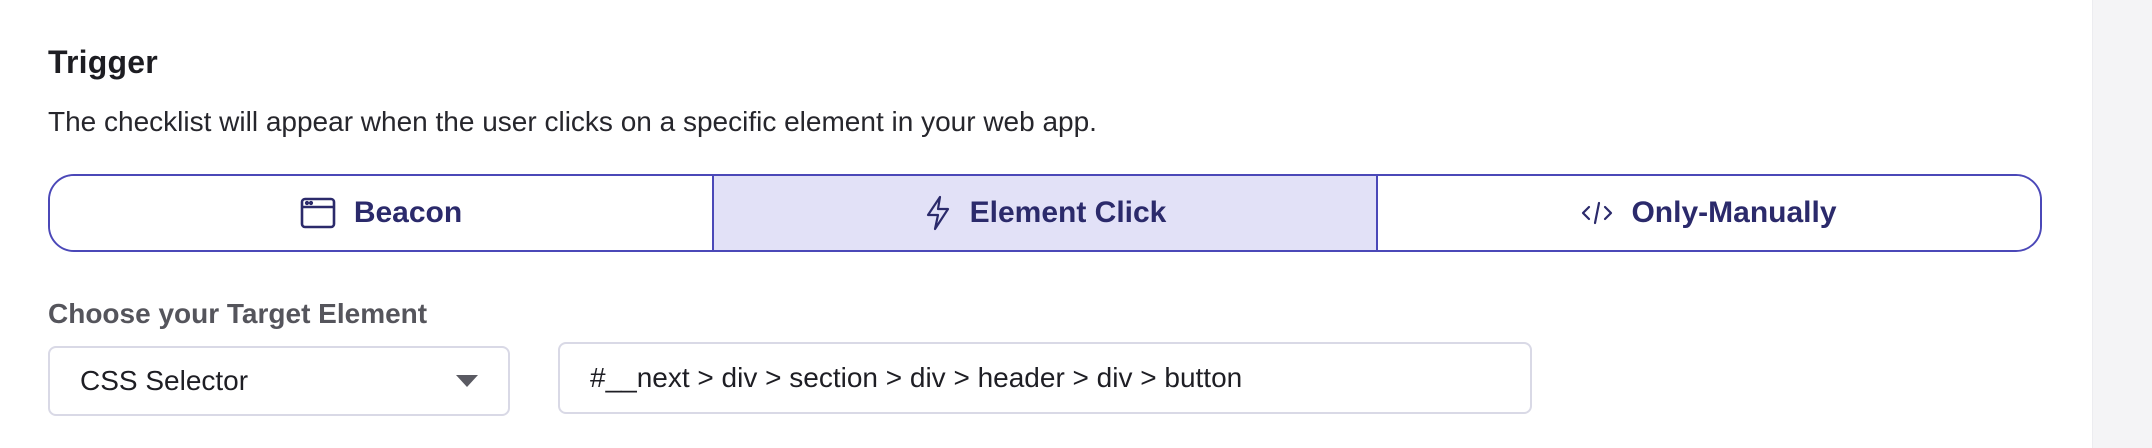 Image resolution: width=2152 pixels, height=448 pixels. I want to click on section-title: Trigger, so click(103, 62).